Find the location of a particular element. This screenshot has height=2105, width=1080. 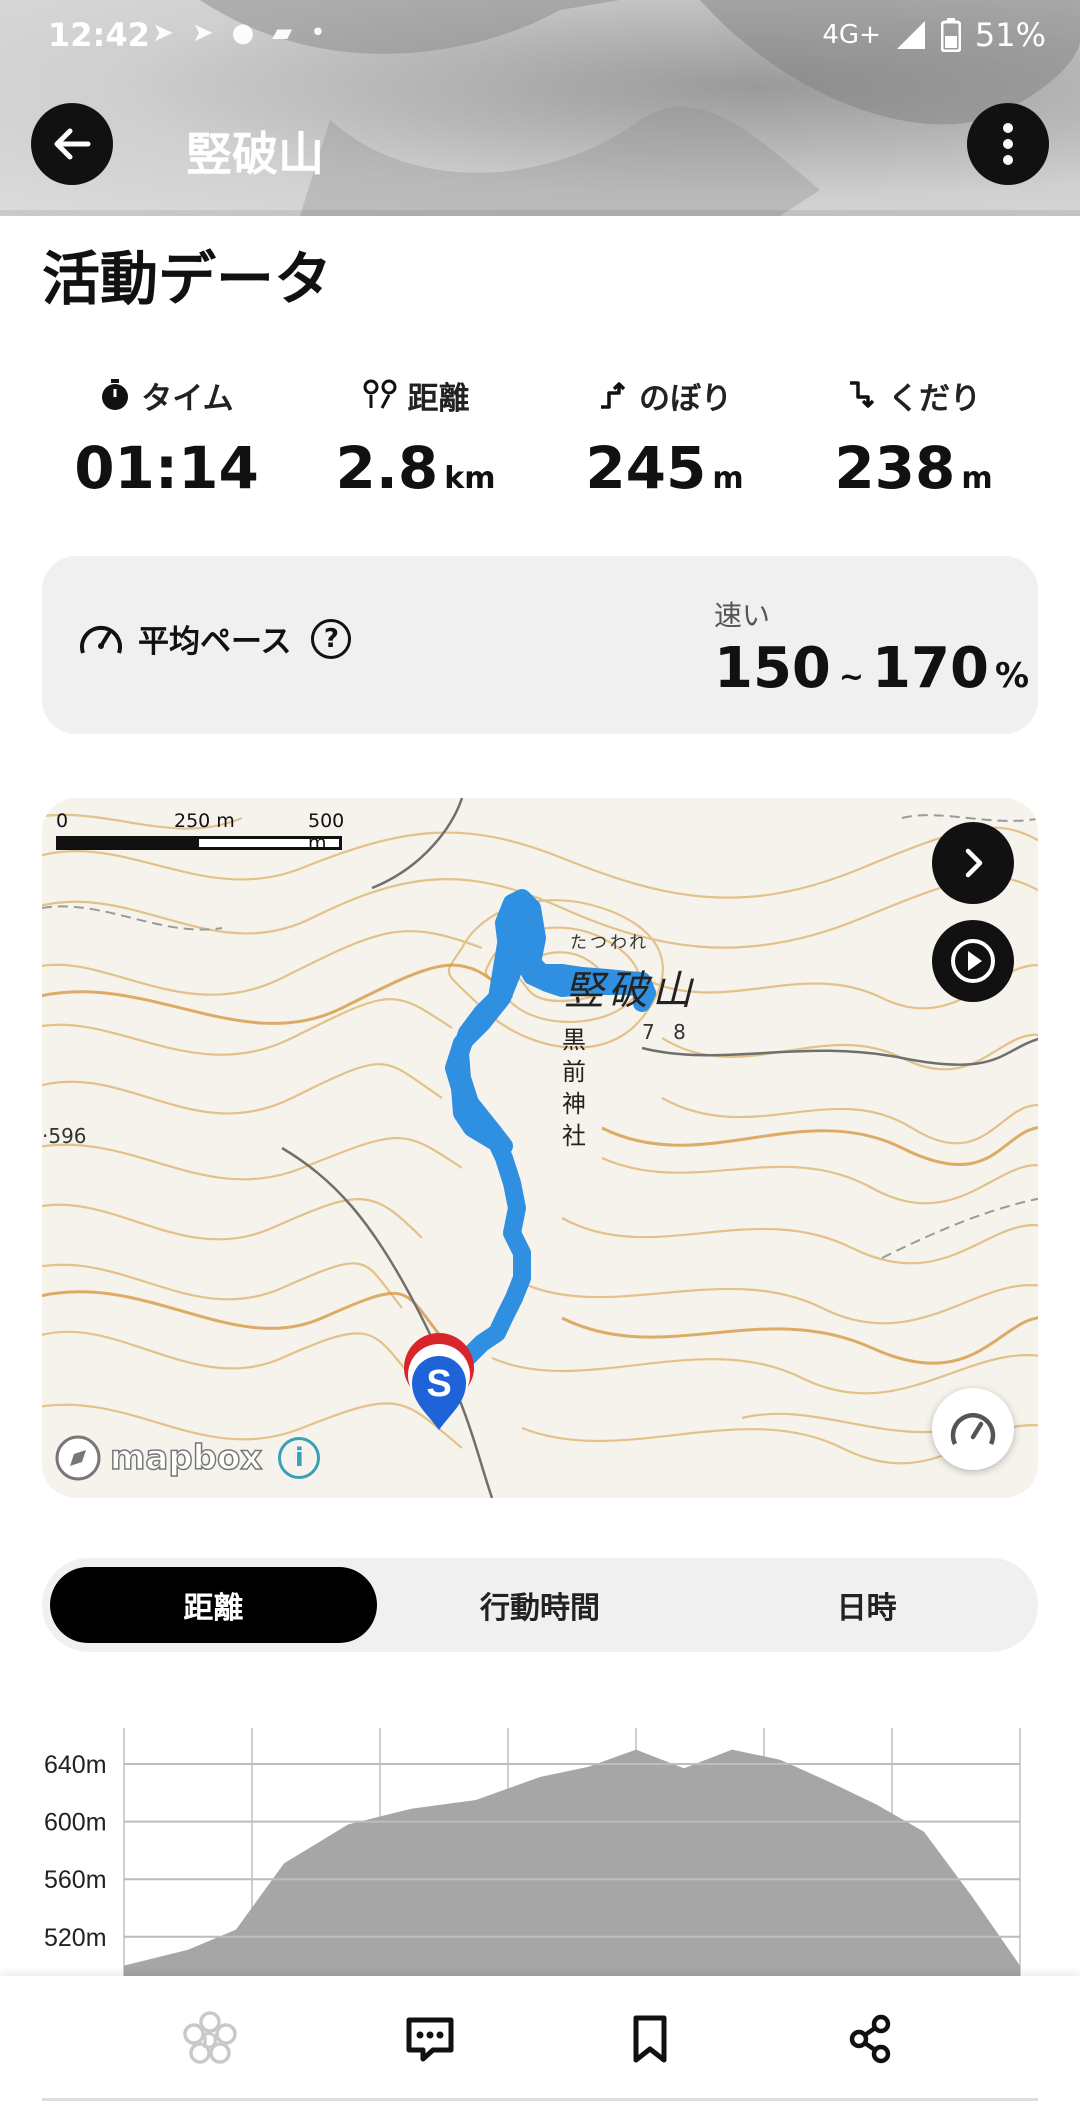

share-button is located at coordinates (870, 2039).